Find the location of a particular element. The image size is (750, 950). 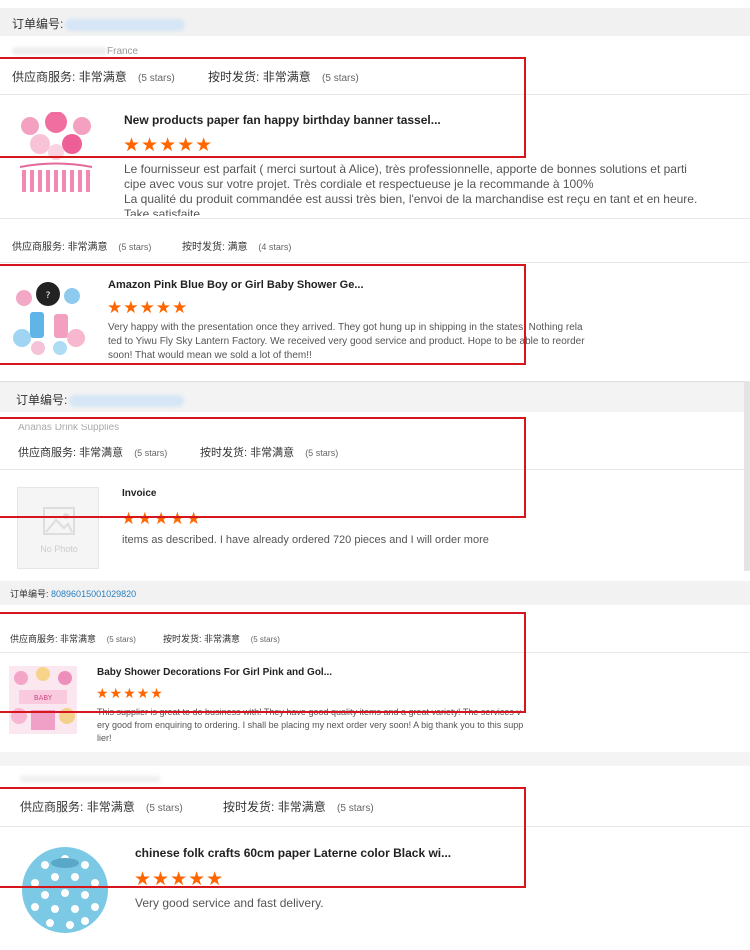

review-text: Very good service and fast delivery. is located at coordinates (229, 903).